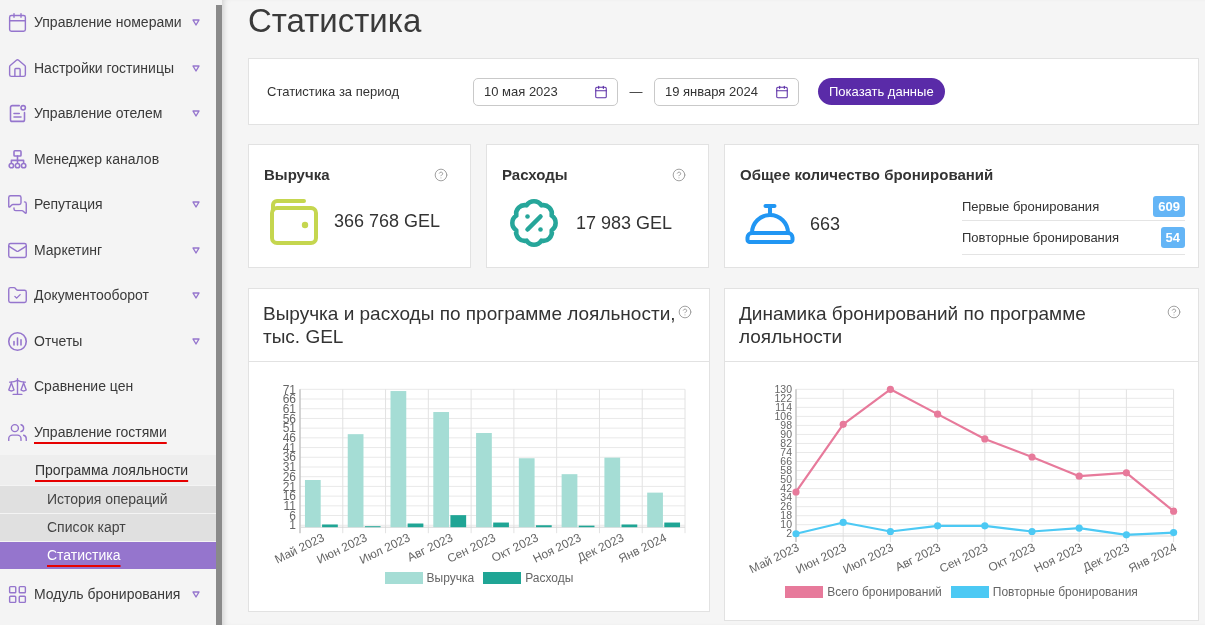 This screenshot has height=625, width=1205. I want to click on legend-label: Всего бронирований, so click(884, 592).